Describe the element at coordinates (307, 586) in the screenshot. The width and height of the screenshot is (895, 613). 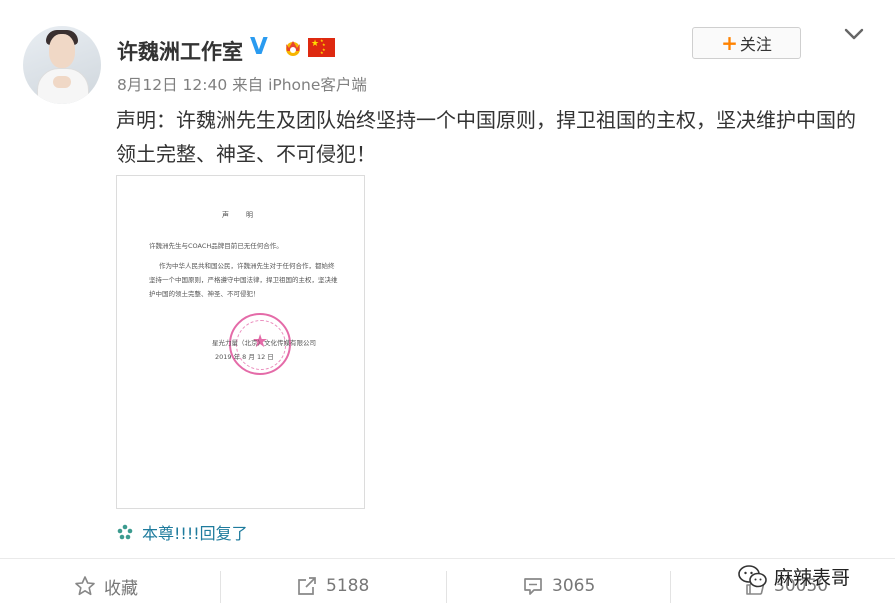
I see `share-icon` at that location.